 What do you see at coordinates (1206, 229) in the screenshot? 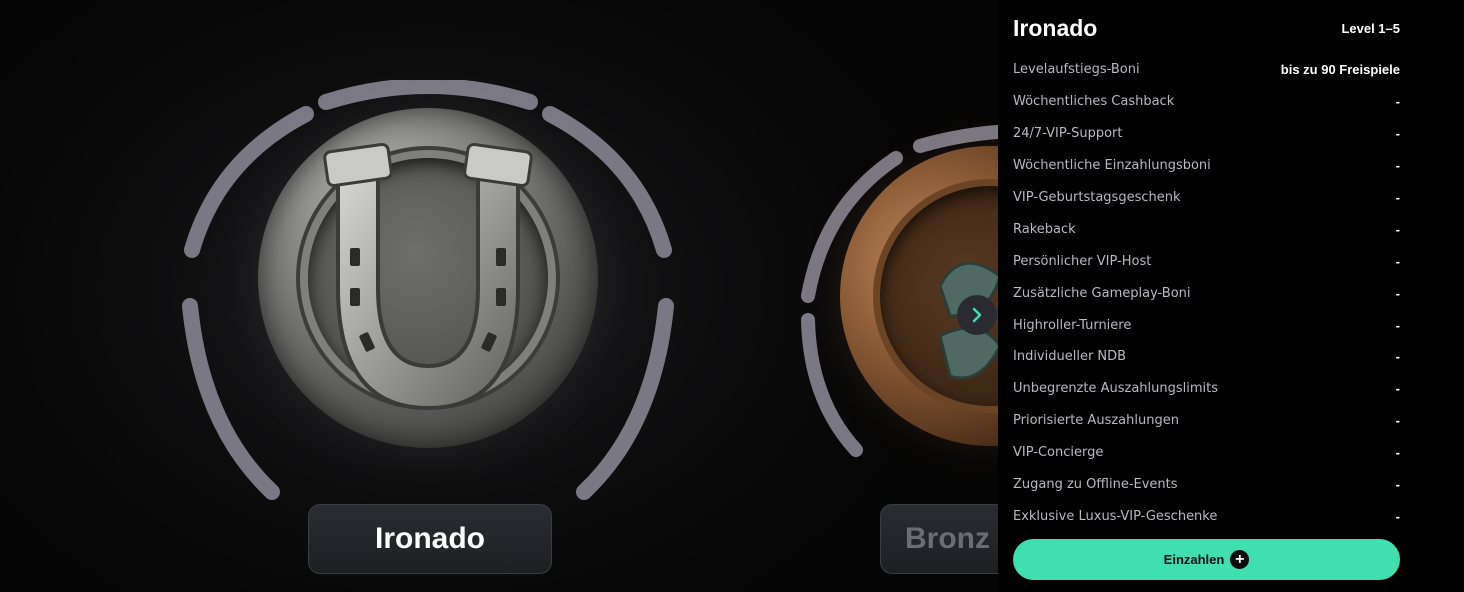
I see `benefit-row: Rakeback -` at bounding box center [1206, 229].